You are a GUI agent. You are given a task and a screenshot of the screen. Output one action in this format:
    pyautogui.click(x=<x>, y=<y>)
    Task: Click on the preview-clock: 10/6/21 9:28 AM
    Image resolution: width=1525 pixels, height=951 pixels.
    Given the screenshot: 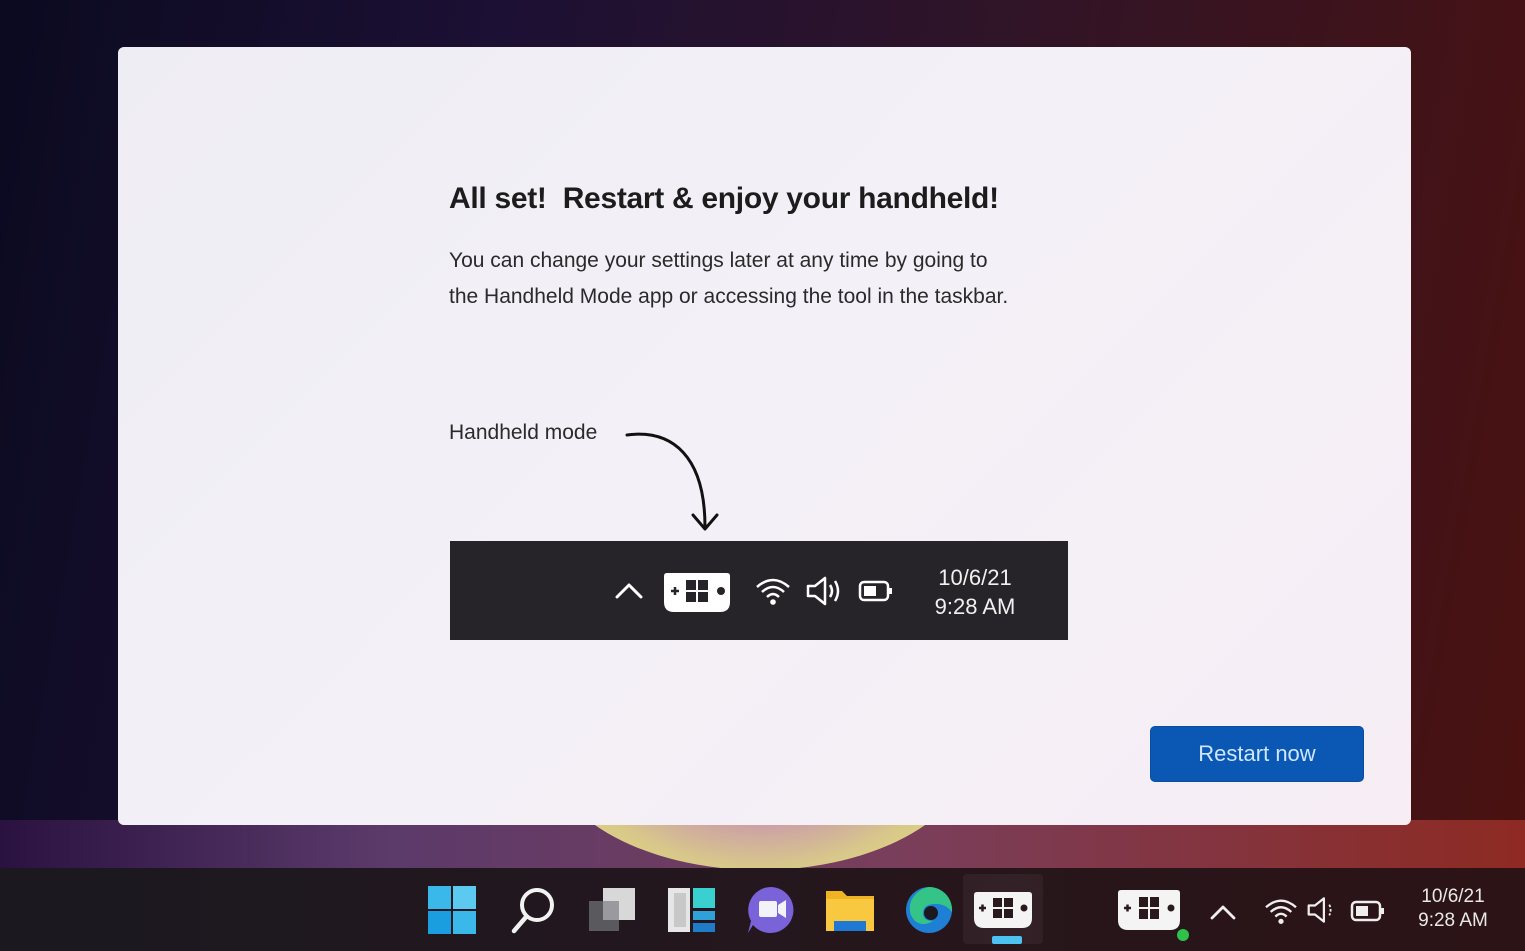 What is the action you would take?
    pyautogui.click(x=975, y=592)
    